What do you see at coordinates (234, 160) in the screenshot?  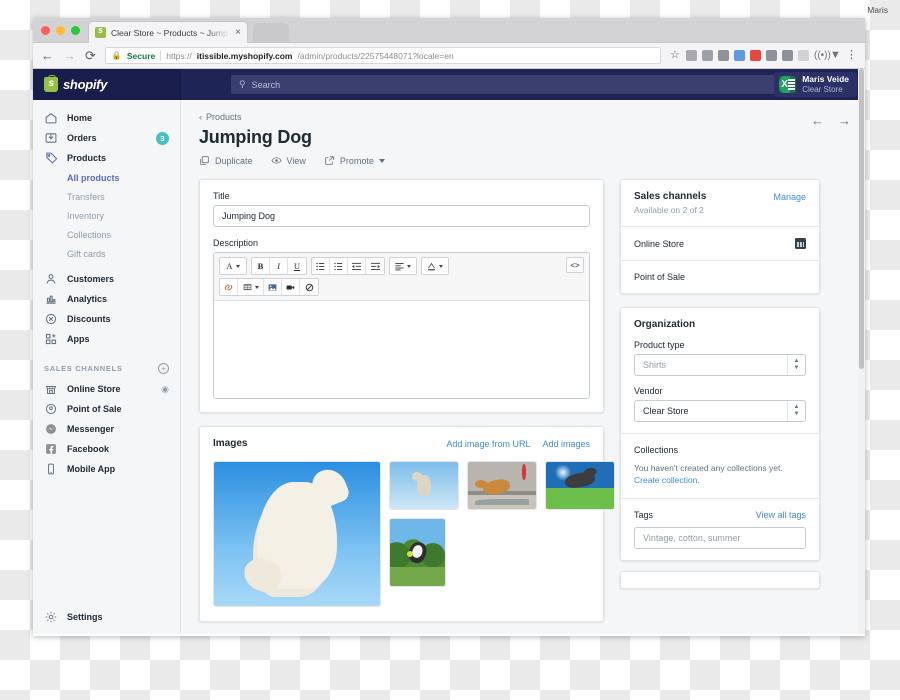 I see `action-label: Duplicate` at bounding box center [234, 160].